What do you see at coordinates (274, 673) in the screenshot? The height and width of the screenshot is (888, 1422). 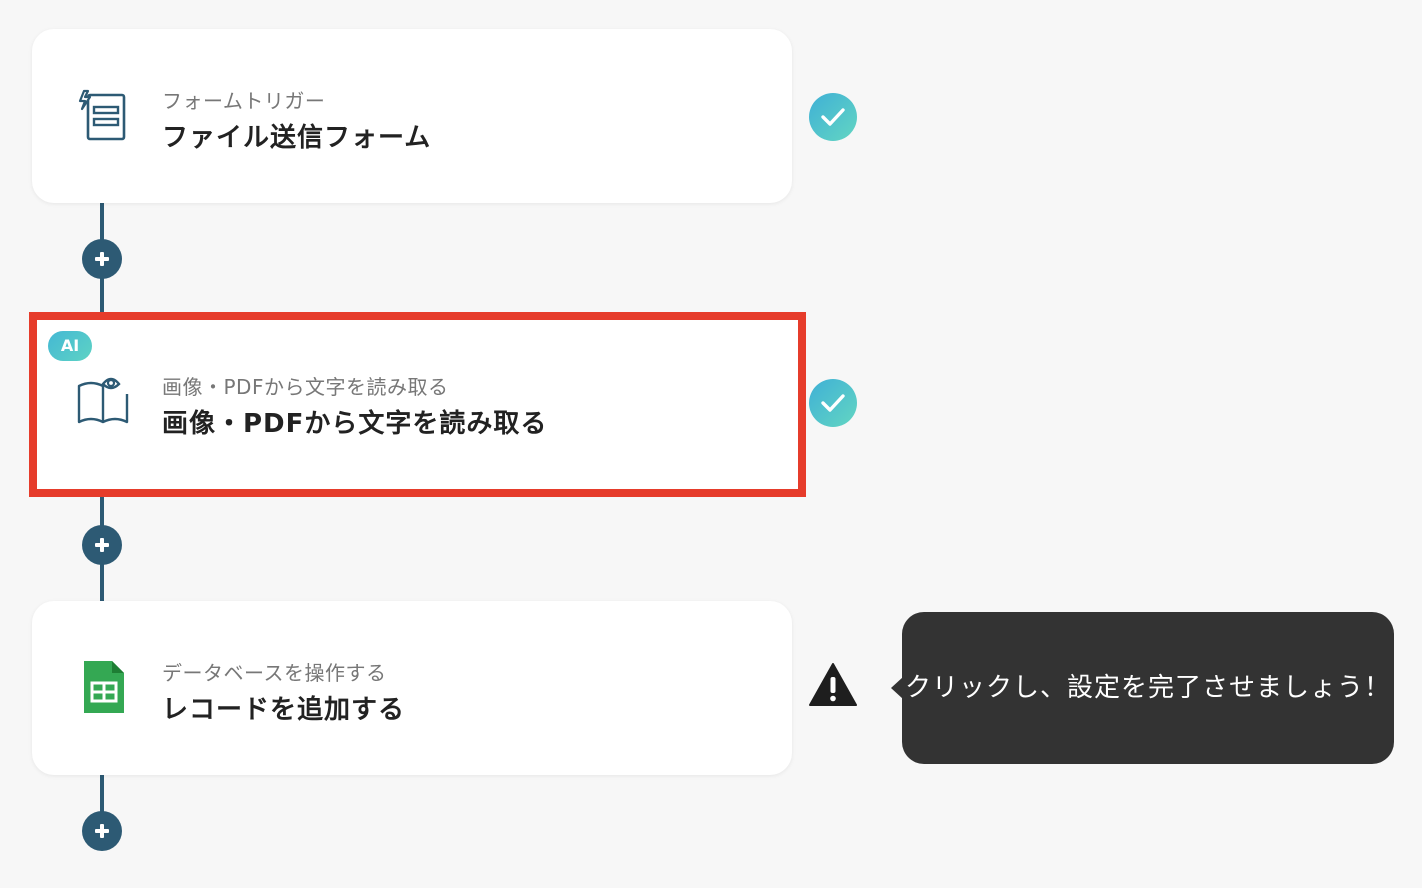 I see `step-subtitle: データベースを操作する` at bounding box center [274, 673].